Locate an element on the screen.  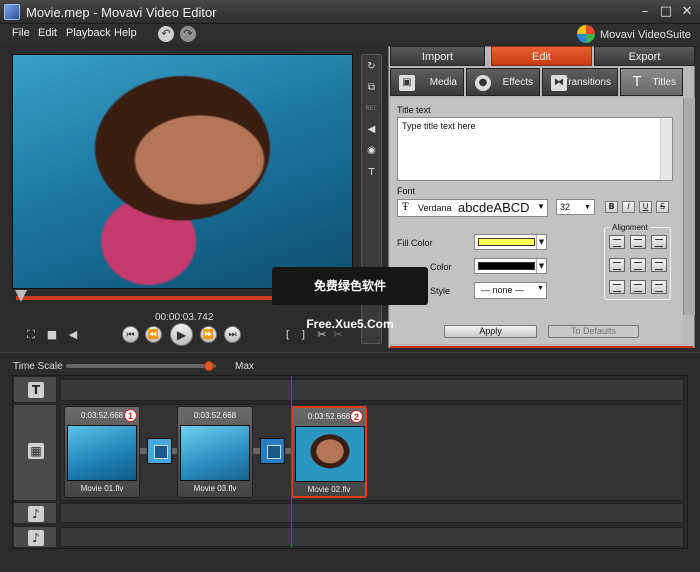
subtab-transitions-label: Transitions is located at coordinates (586, 82).